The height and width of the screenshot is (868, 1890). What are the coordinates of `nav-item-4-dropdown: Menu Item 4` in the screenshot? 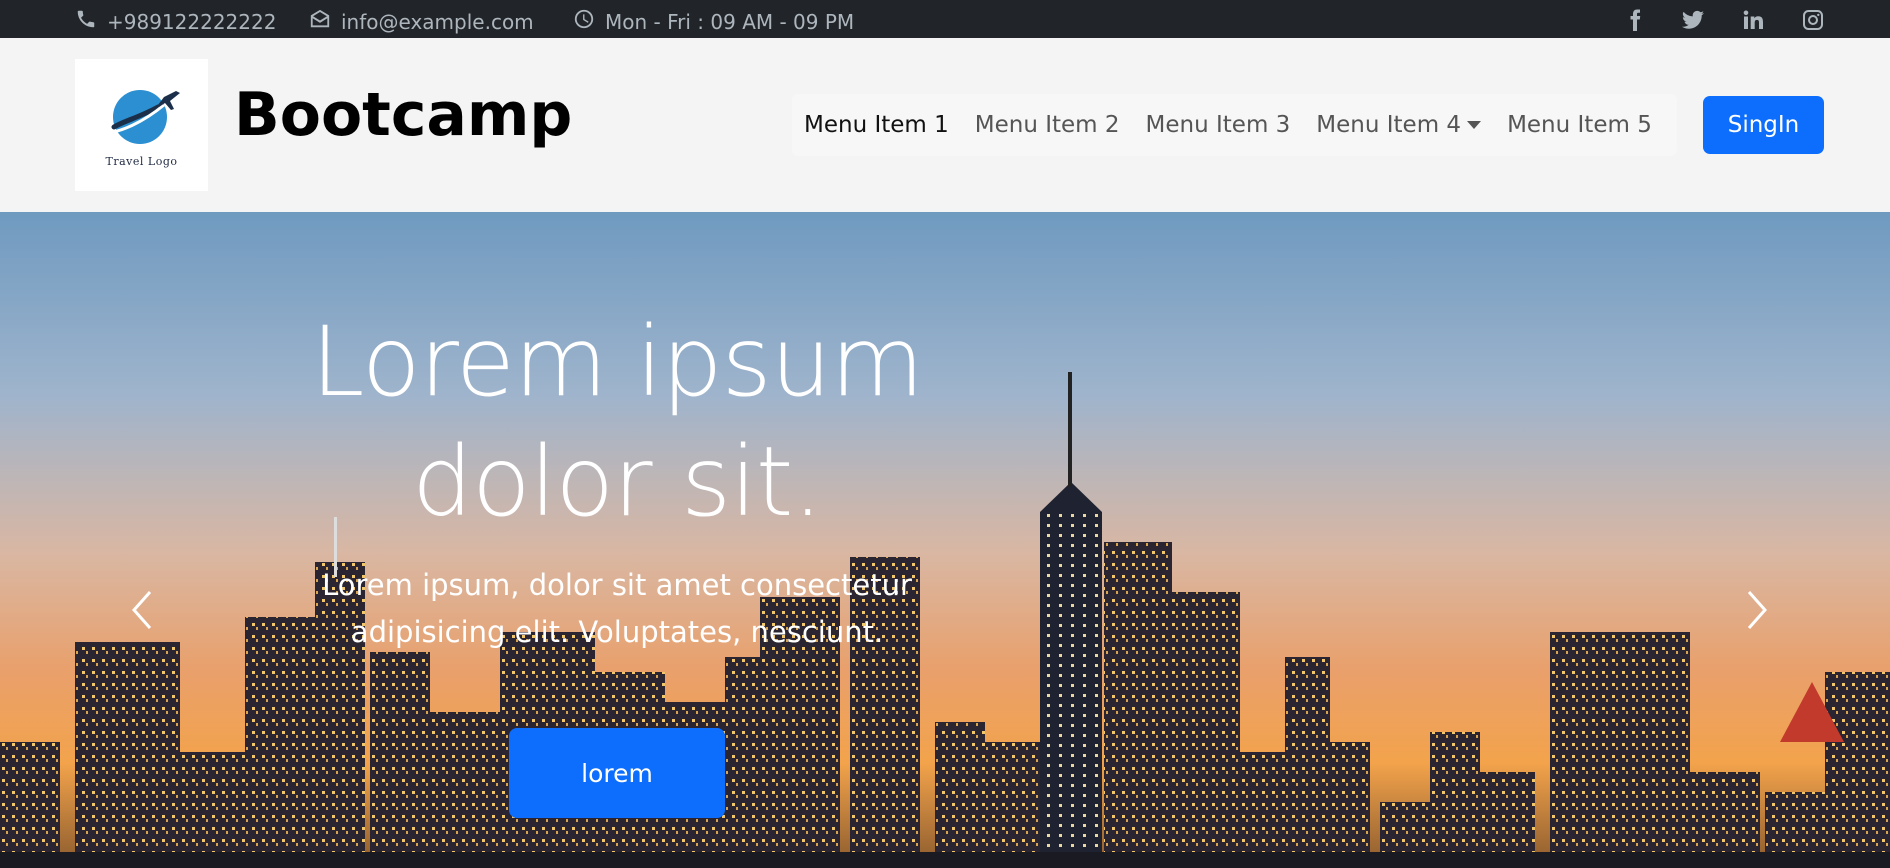 It's located at (1399, 125).